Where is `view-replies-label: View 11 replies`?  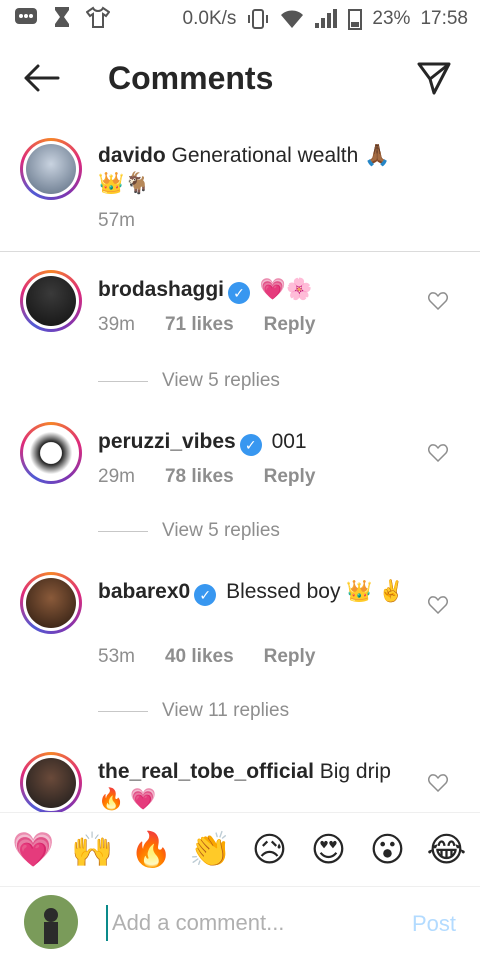 view-replies-label: View 11 replies is located at coordinates (225, 711).